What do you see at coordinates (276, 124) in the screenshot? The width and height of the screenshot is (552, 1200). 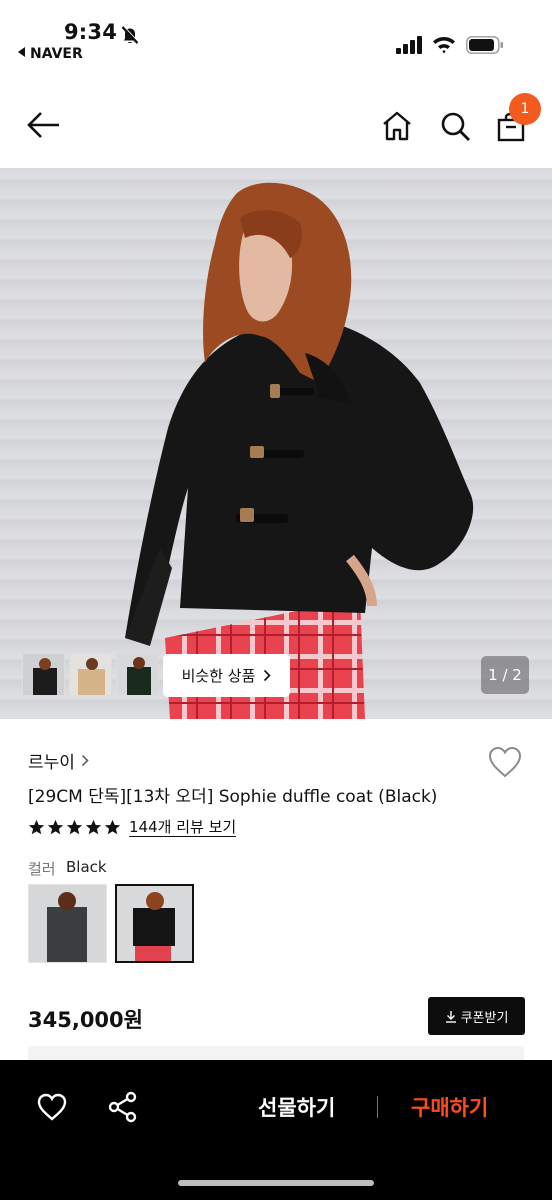 I see `top-navigation` at bounding box center [276, 124].